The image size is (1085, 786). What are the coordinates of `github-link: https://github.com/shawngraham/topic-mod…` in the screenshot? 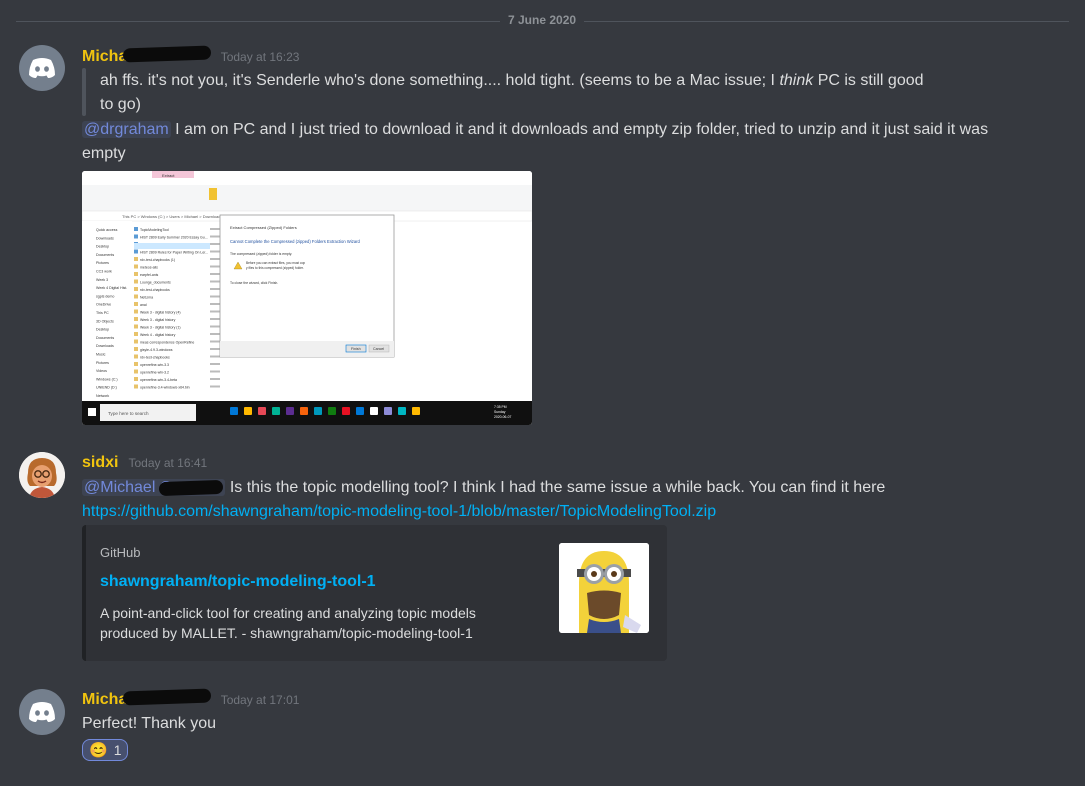 It's located at (399, 511).